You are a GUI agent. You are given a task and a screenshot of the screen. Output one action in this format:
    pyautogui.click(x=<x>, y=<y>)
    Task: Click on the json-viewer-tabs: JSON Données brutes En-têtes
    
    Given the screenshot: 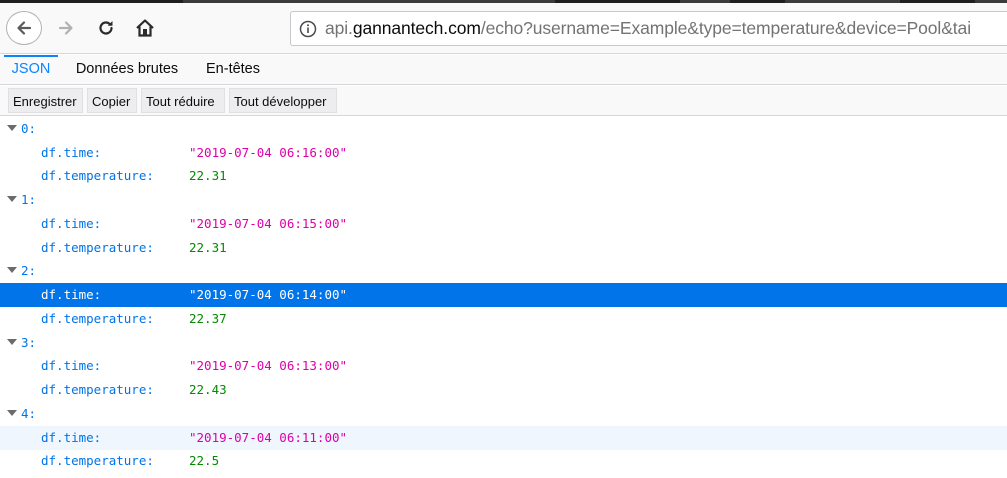 What is the action you would take?
    pyautogui.click(x=503, y=70)
    